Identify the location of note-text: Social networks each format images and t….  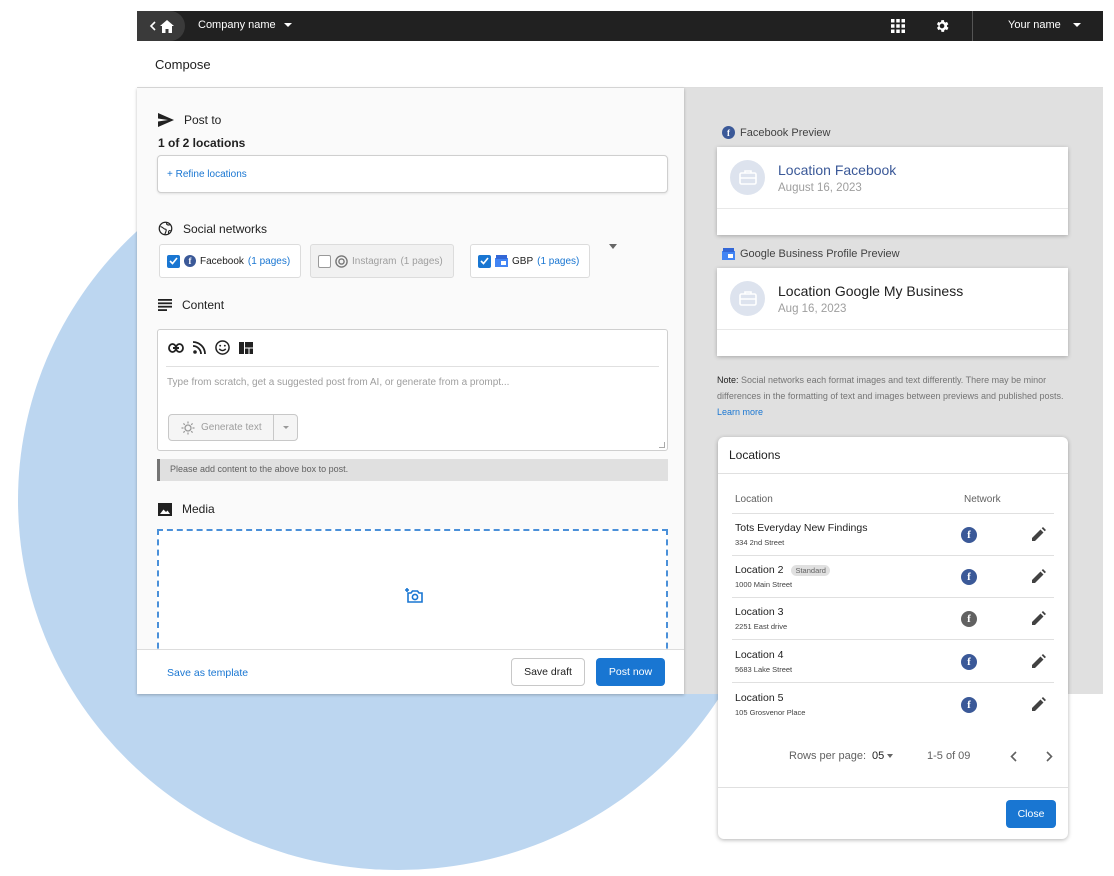
(890, 388).